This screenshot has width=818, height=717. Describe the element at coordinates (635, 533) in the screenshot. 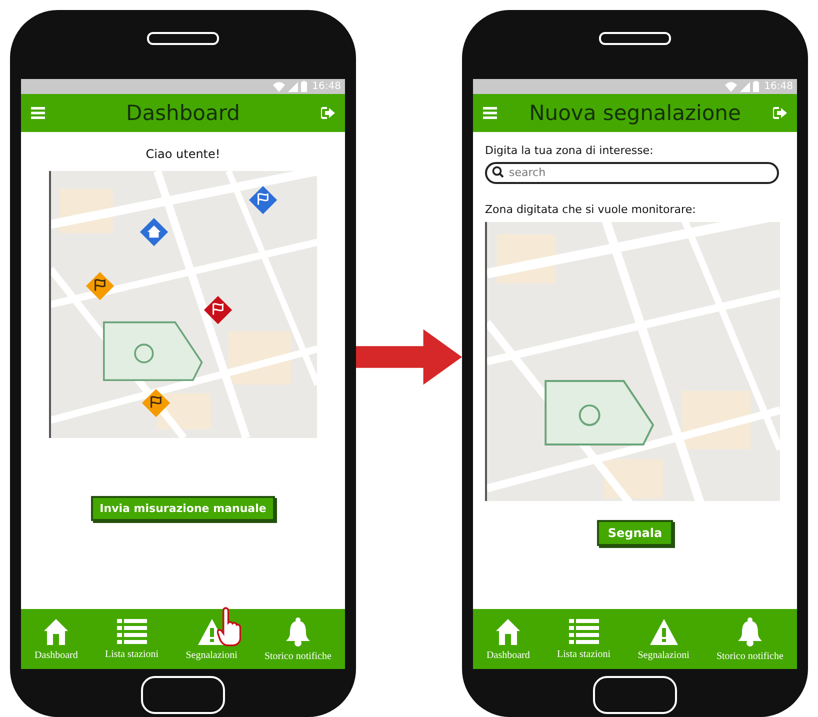

I see `report-button: Segnala` at that location.